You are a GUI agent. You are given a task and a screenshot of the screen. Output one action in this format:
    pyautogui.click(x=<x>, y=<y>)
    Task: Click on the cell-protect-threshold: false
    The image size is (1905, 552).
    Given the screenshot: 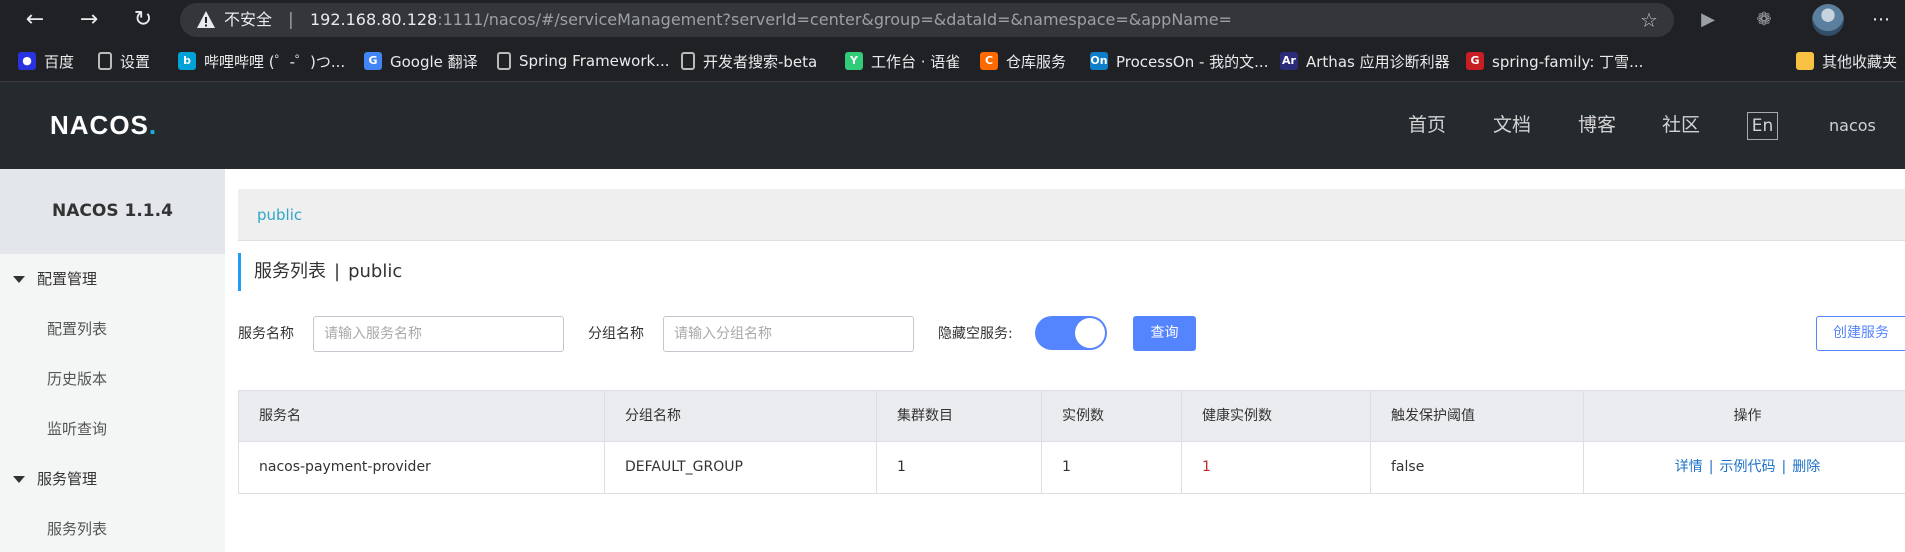 What is the action you would take?
    pyautogui.click(x=1408, y=467)
    